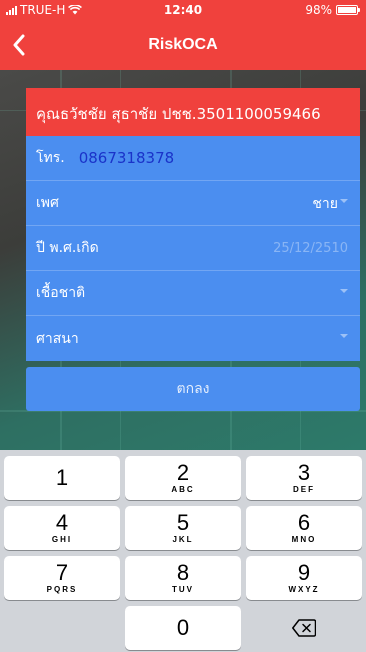 This screenshot has height=652, width=366. What do you see at coordinates (304, 539) in the screenshot?
I see `key-letters: MNO` at bounding box center [304, 539].